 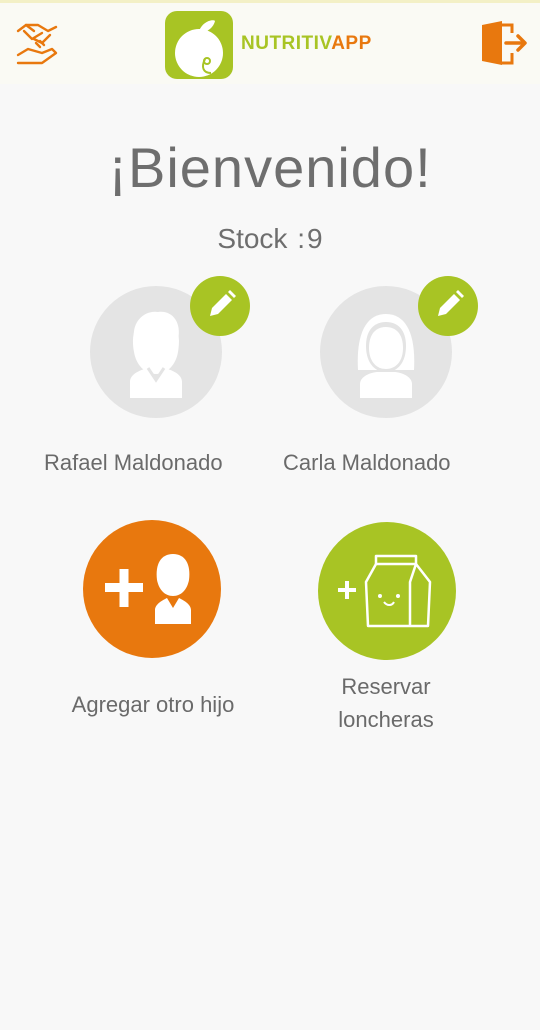 What do you see at coordinates (306, 43) in the screenshot?
I see `brand-name: NUTRITIVAPP` at bounding box center [306, 43].